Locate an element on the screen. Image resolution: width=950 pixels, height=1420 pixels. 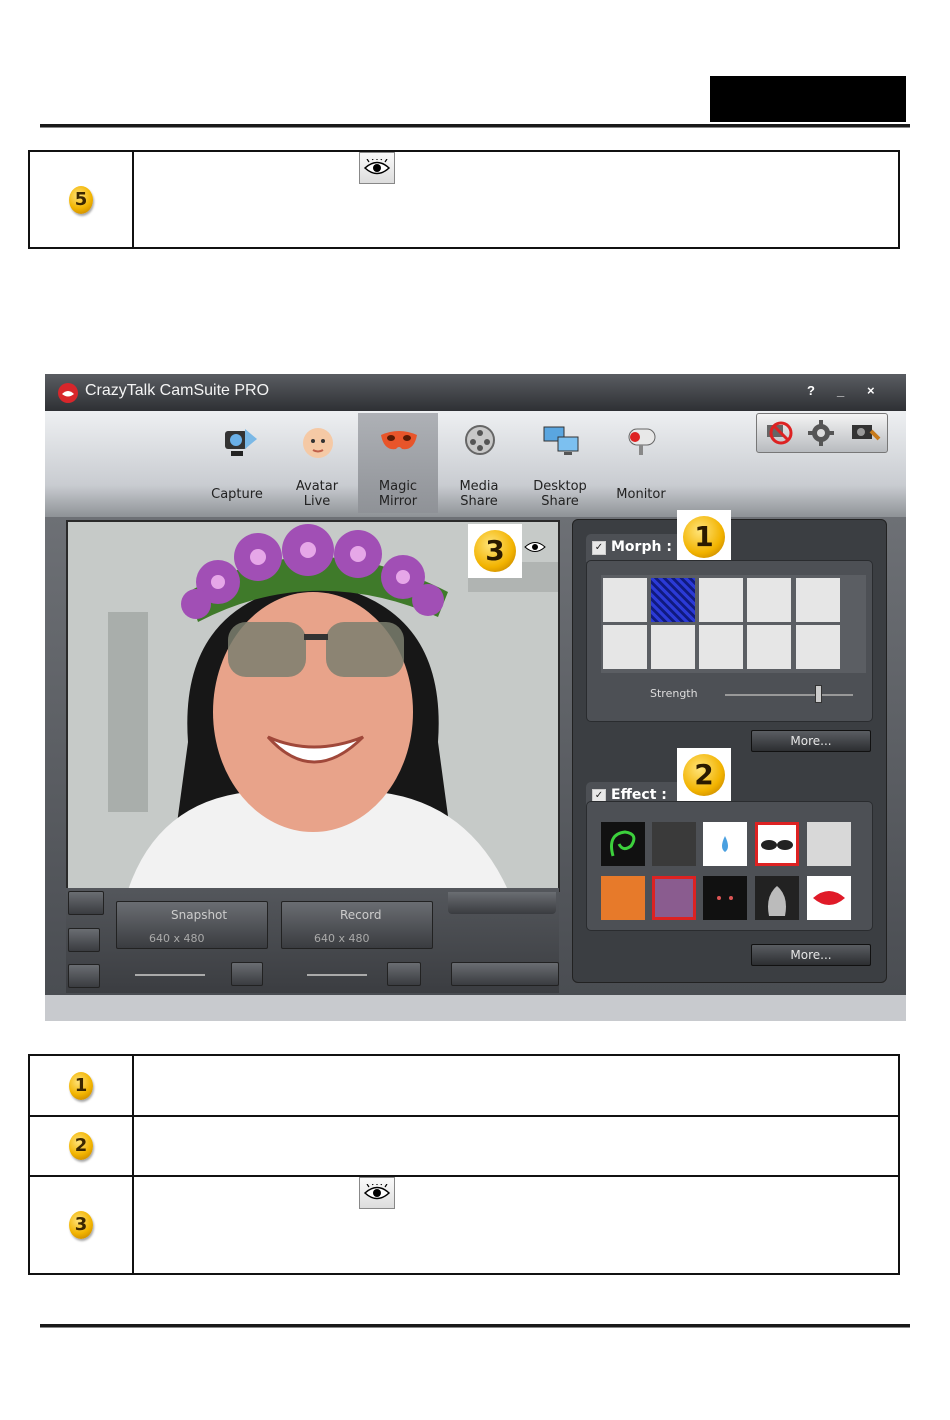
mask-icon is located at coordinates (399, 440).